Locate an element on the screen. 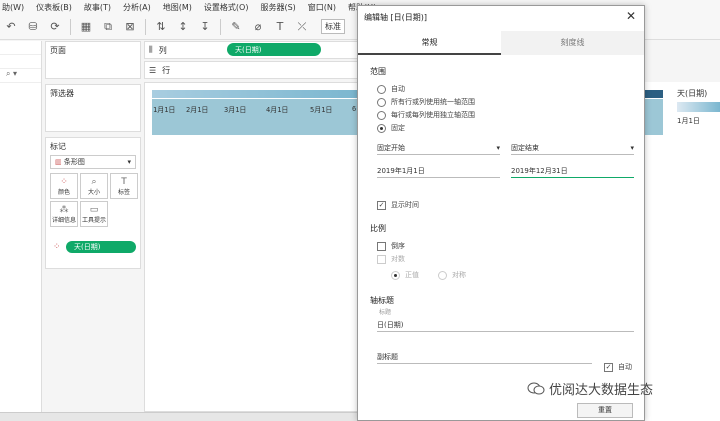  sort-ascending-icon: ↕ is located at coordinates (183, 27).